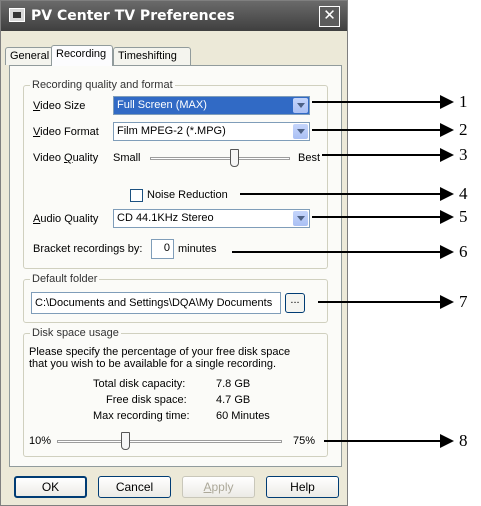  What do you see at coordinates (133, 16) in the screenshot?
I see `window-title: PV Center TV Preferences` at bounding box center [133, 16].